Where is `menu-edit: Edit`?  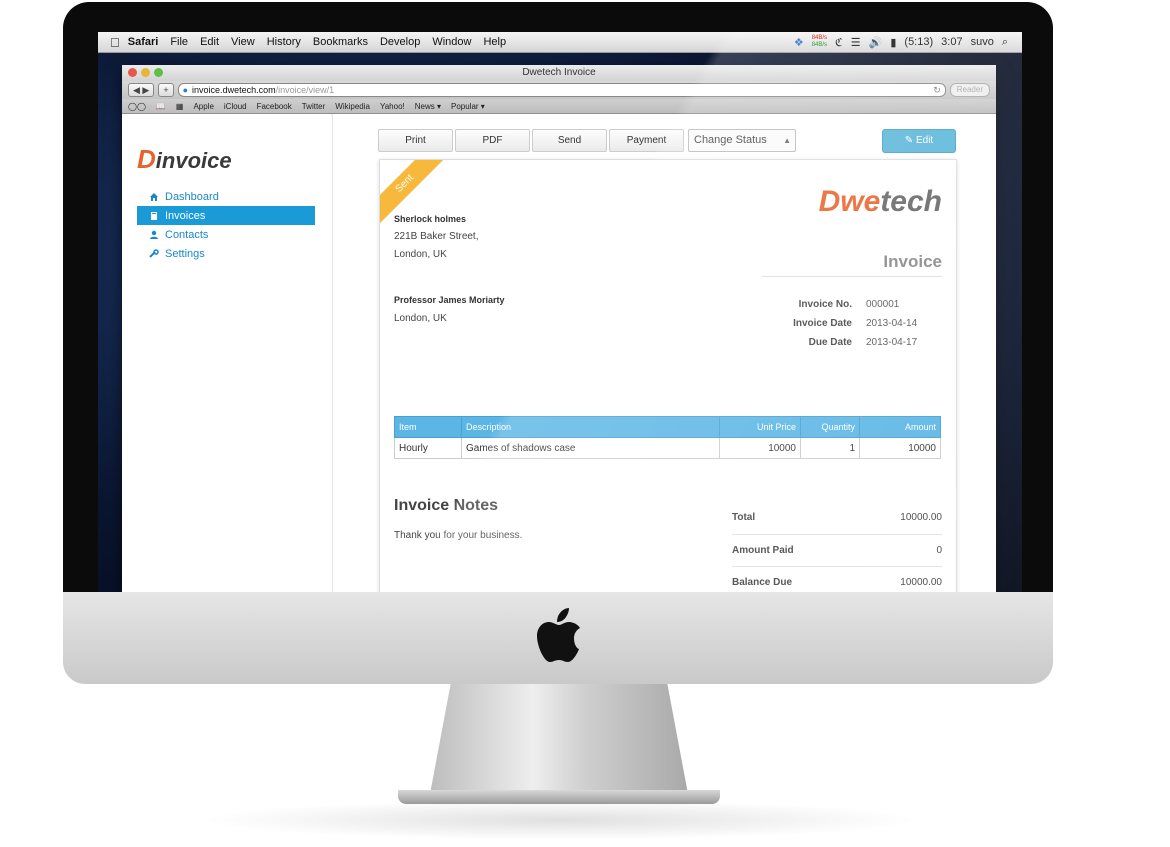
menu-edit: Edit is located at coordinates (209, 42).